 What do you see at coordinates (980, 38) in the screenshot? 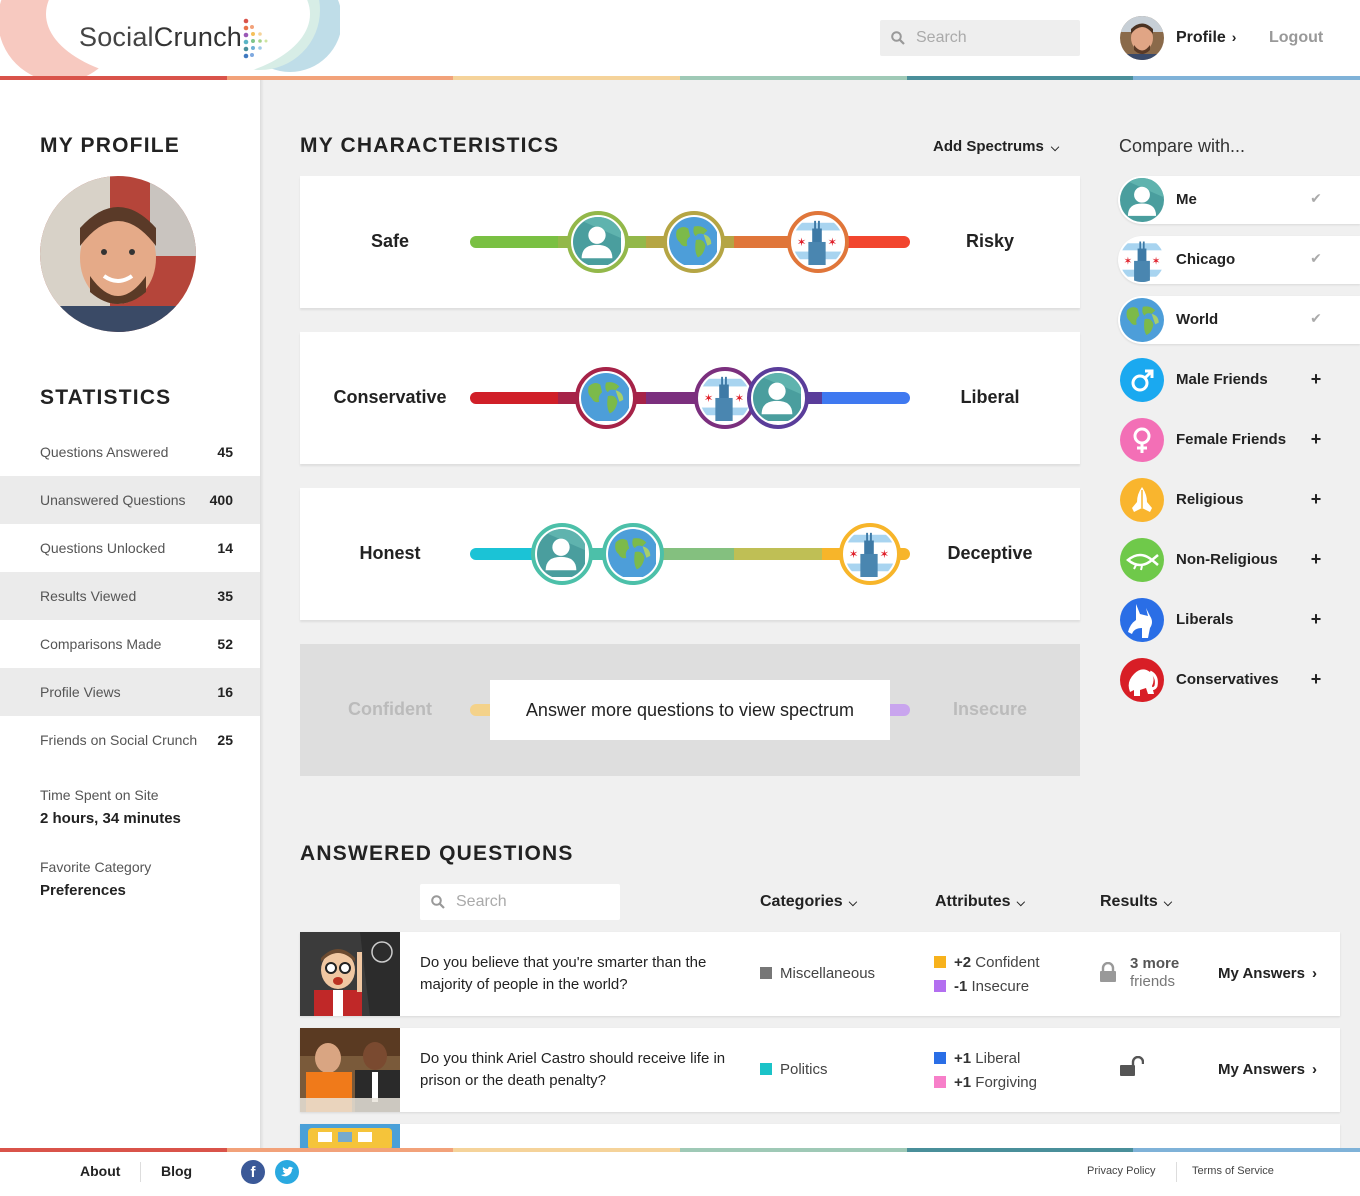
I see `header-search-input: Search` at bounding box center [980, 38].